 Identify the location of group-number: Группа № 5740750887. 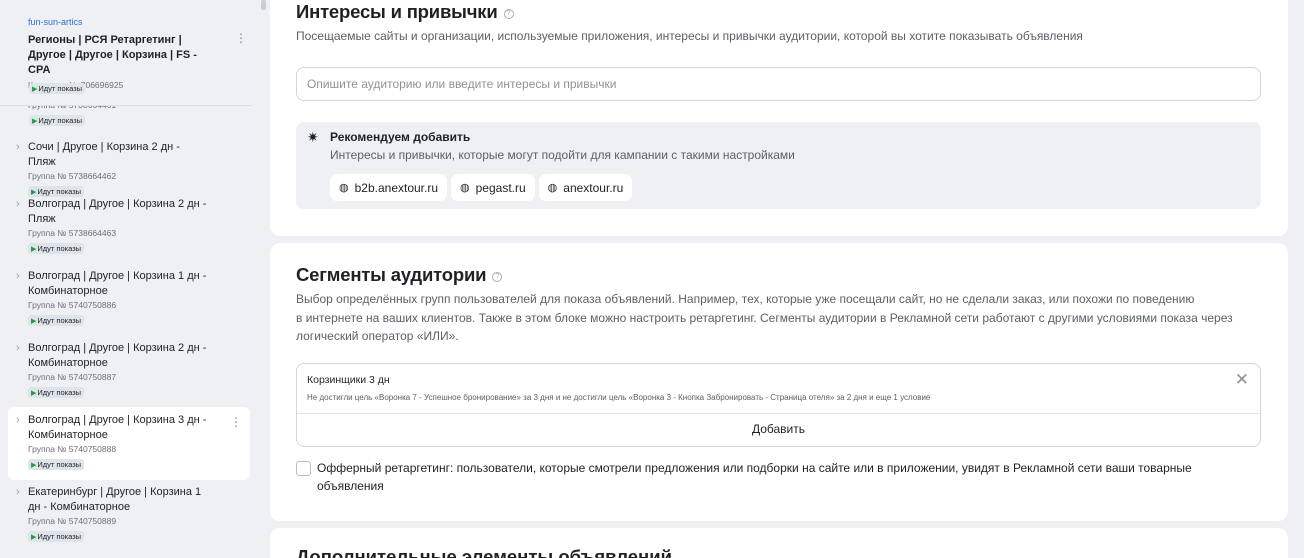
(72, 377).